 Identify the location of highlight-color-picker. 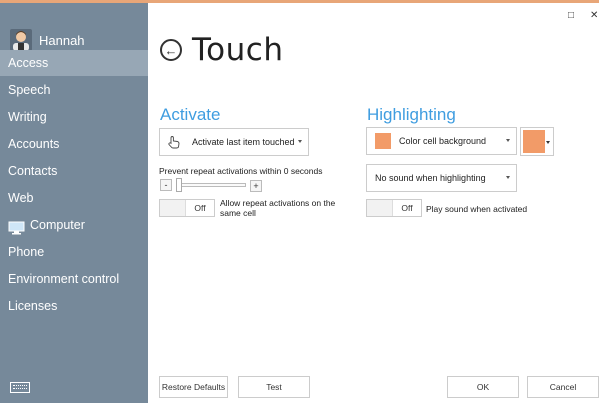
(537, 141).